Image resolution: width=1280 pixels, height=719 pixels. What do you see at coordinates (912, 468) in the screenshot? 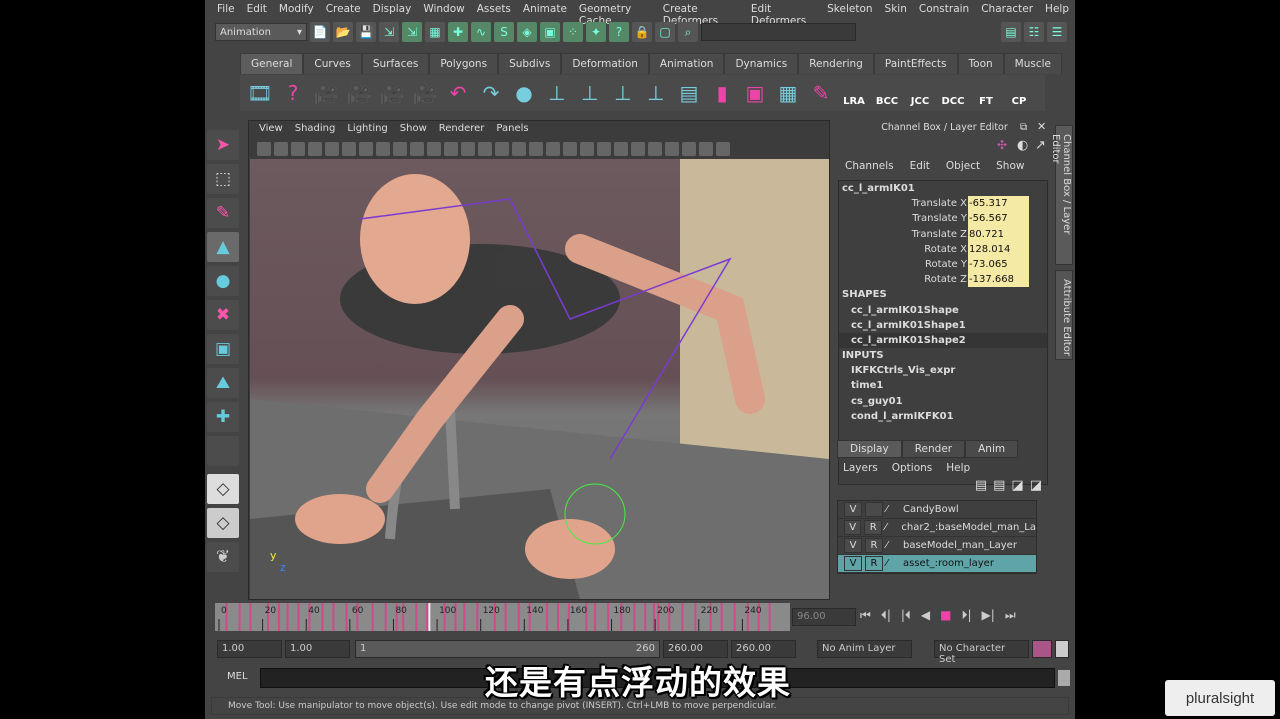
I see `layer-menu-options: Options` at bounding box center [912, 468].